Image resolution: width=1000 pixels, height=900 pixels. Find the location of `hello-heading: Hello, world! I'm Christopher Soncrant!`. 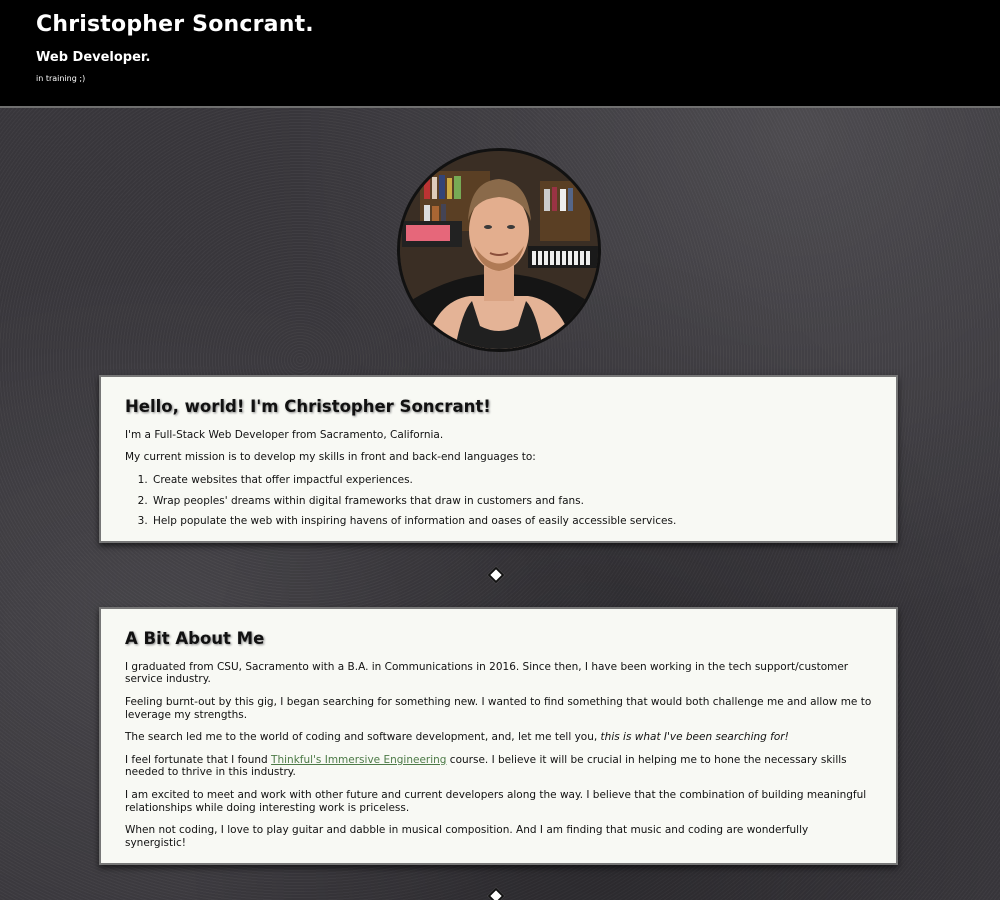

hello-heading: Hello, world! I'm Christopher Soncrant! is located at coordinates (308, 406).